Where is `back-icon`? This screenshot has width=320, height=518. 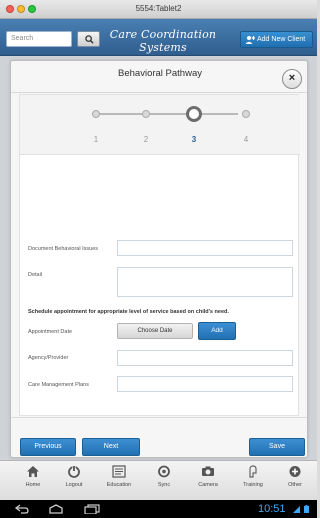 back-icon is located at coordinates (22, 509).